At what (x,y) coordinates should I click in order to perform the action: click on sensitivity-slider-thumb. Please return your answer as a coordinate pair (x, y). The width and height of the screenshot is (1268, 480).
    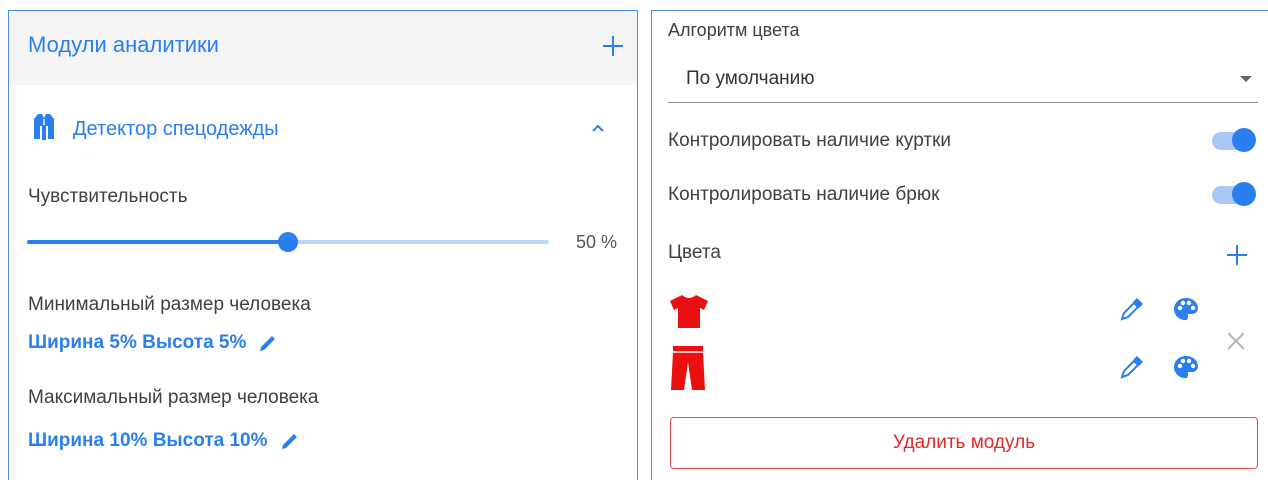
    Looking at the image, I should click on (288, 242).